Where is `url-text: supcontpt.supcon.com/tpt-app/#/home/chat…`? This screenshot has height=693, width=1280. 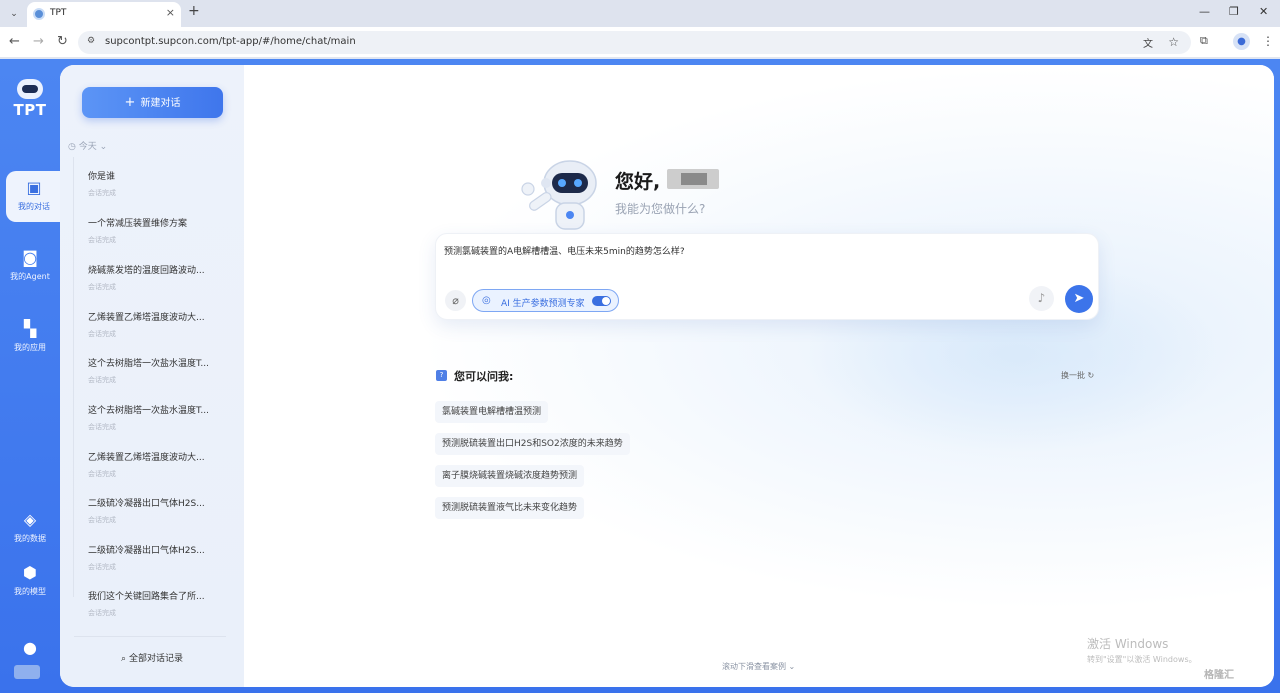
url-text: supcontpt.supcon.com/tpt-app/#/home/chat… is located at coordinates (230, 41).